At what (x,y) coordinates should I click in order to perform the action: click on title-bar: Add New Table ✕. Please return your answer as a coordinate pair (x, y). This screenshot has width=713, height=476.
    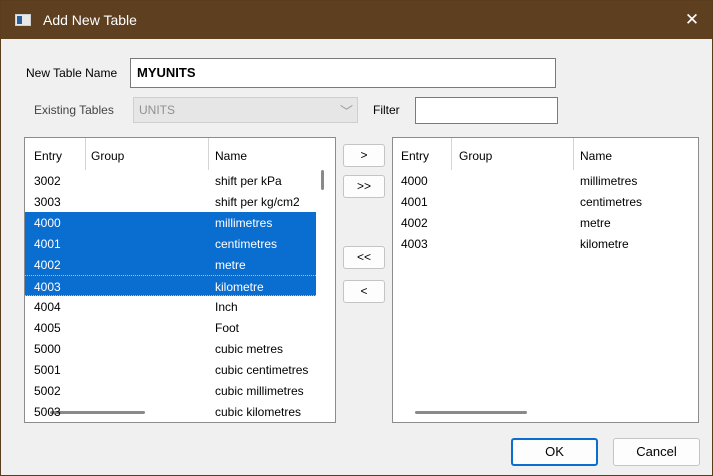
    Looking at the image, I should click on (356, 20).